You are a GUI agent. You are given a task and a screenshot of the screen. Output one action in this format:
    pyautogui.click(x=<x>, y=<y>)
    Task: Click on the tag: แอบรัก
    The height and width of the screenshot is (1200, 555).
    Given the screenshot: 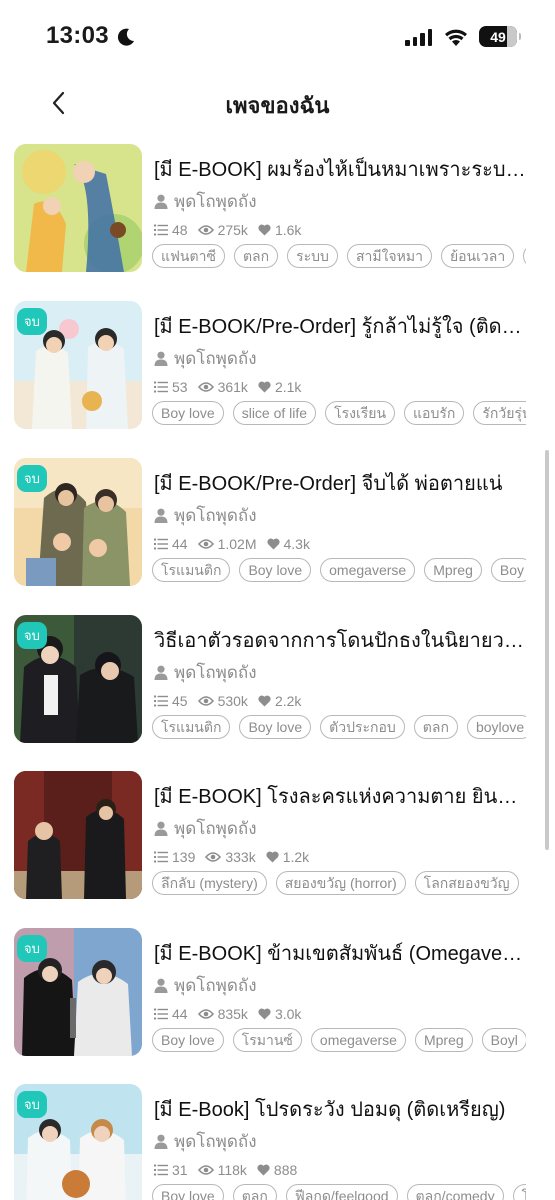 What is the action you would take?
    pyautogui.click(x=434, y=413)
    